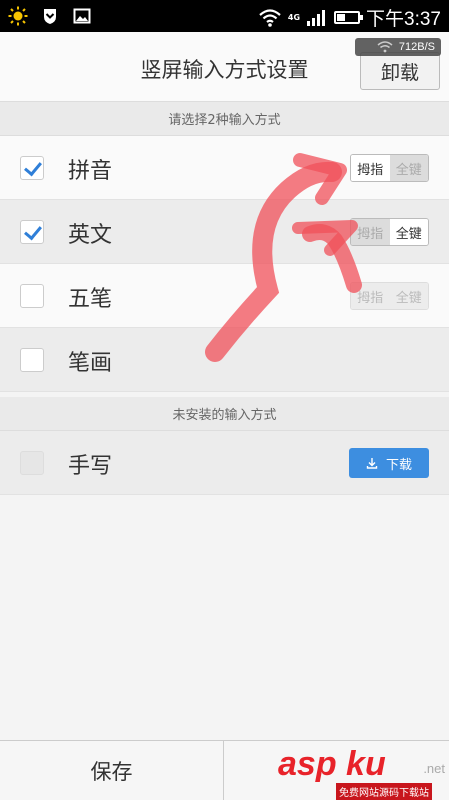  I want to click on save-button: 保存, so click(112, 770).